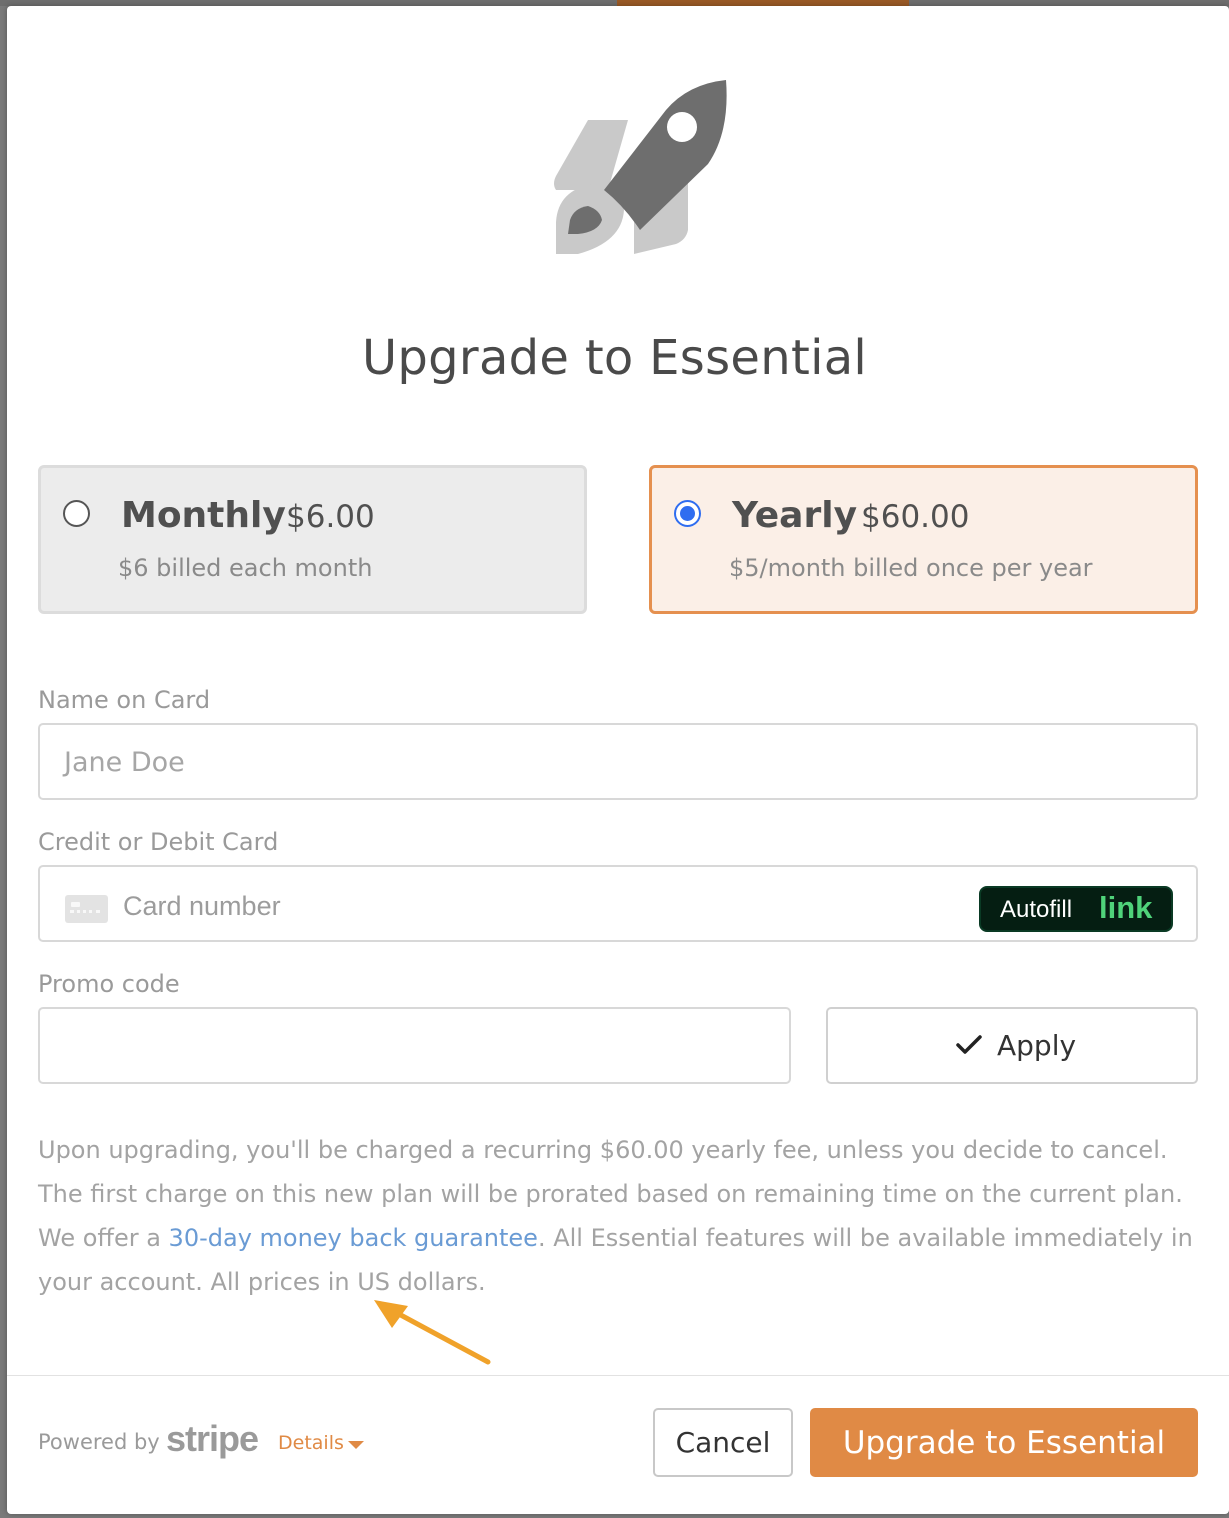  I want to click on name-on-card-label: Name on Card, so click(124, 700).